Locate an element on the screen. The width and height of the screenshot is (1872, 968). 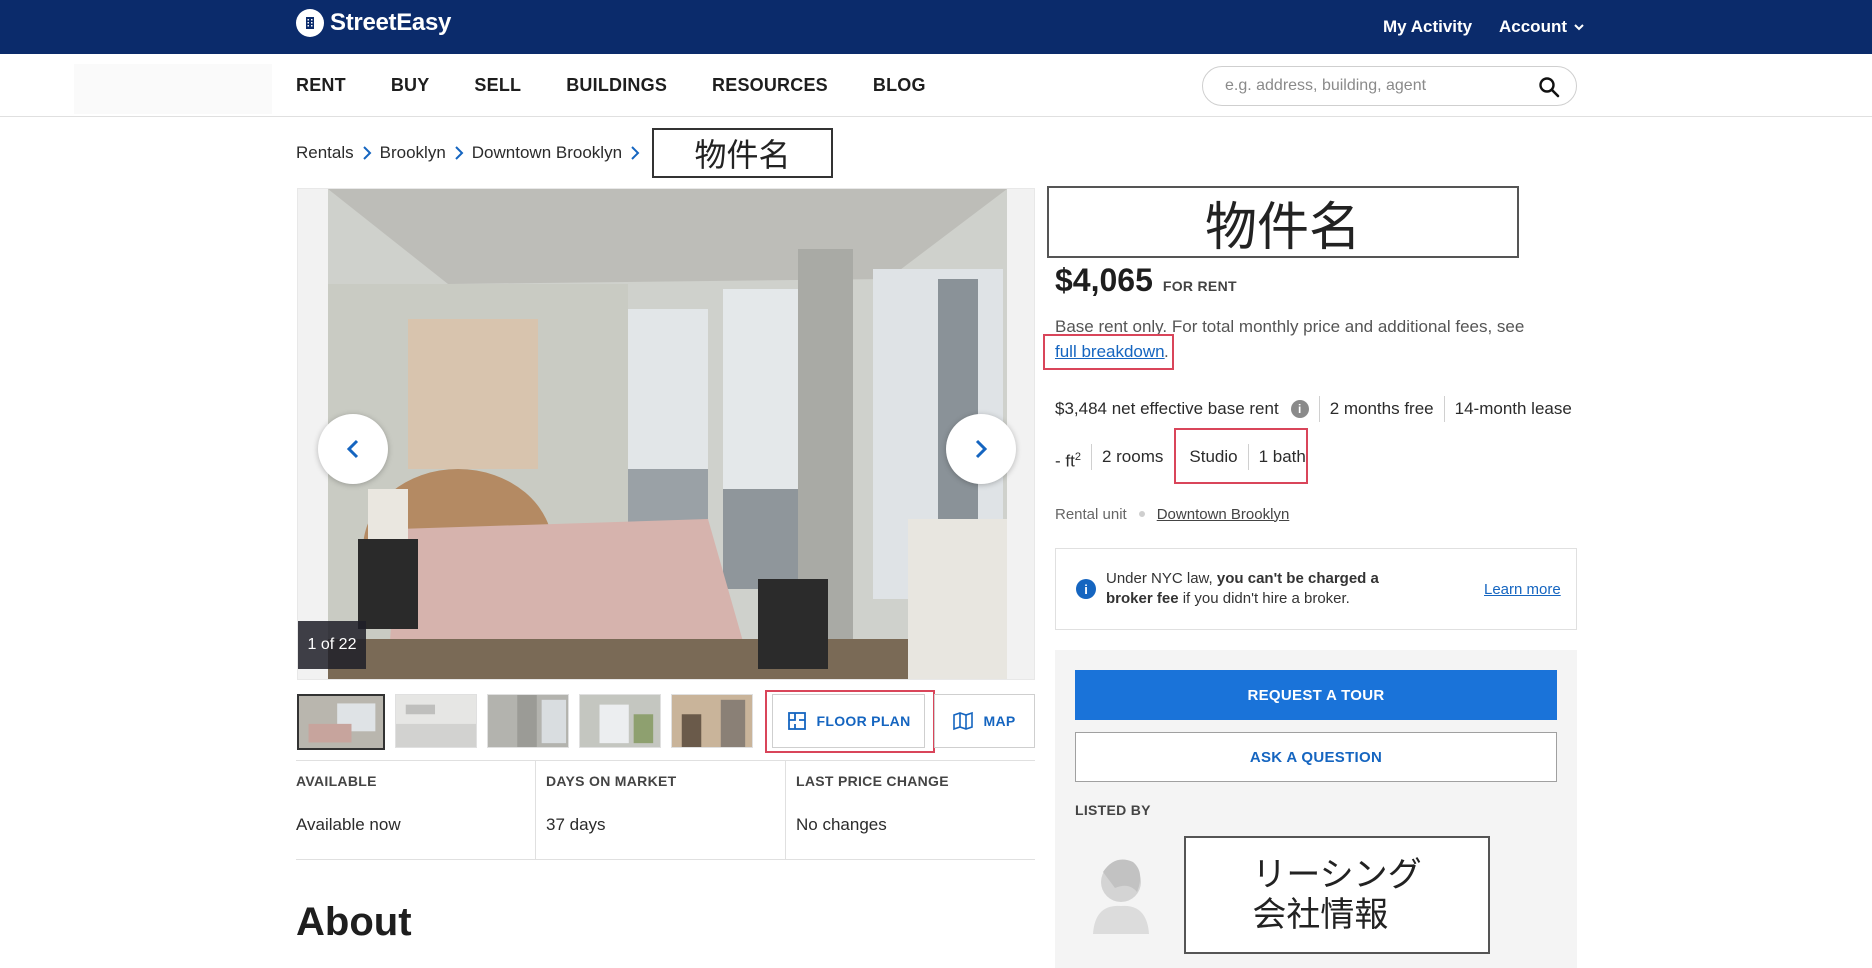
stat-value: No changes is located at coordinates (841, 824).